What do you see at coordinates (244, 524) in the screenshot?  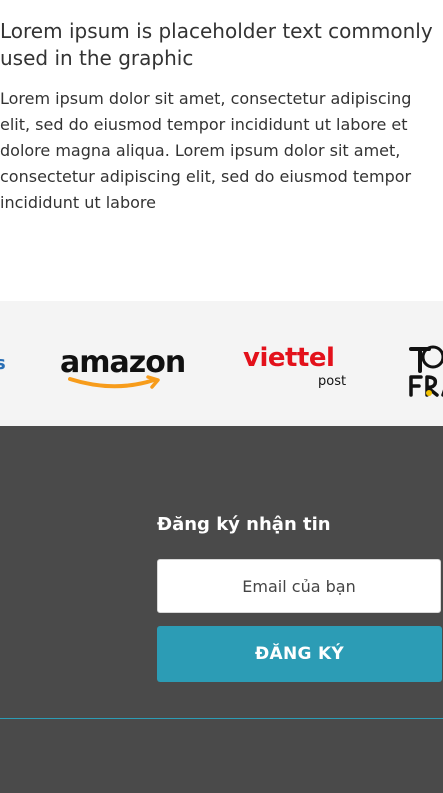 I see `newsletter-title: Đăng ký nhận tin` at bounding box center [244, 524].